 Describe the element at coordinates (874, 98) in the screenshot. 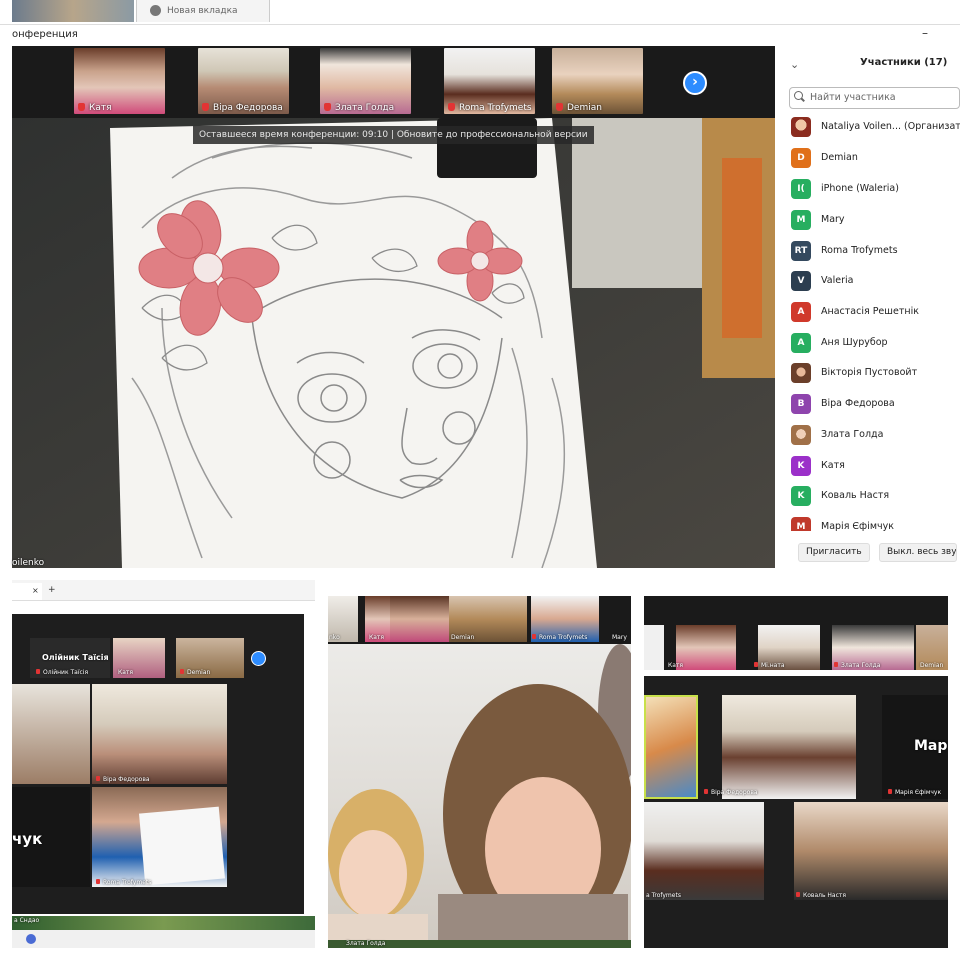

I see `participant-search-input: Найти участника` at that location.